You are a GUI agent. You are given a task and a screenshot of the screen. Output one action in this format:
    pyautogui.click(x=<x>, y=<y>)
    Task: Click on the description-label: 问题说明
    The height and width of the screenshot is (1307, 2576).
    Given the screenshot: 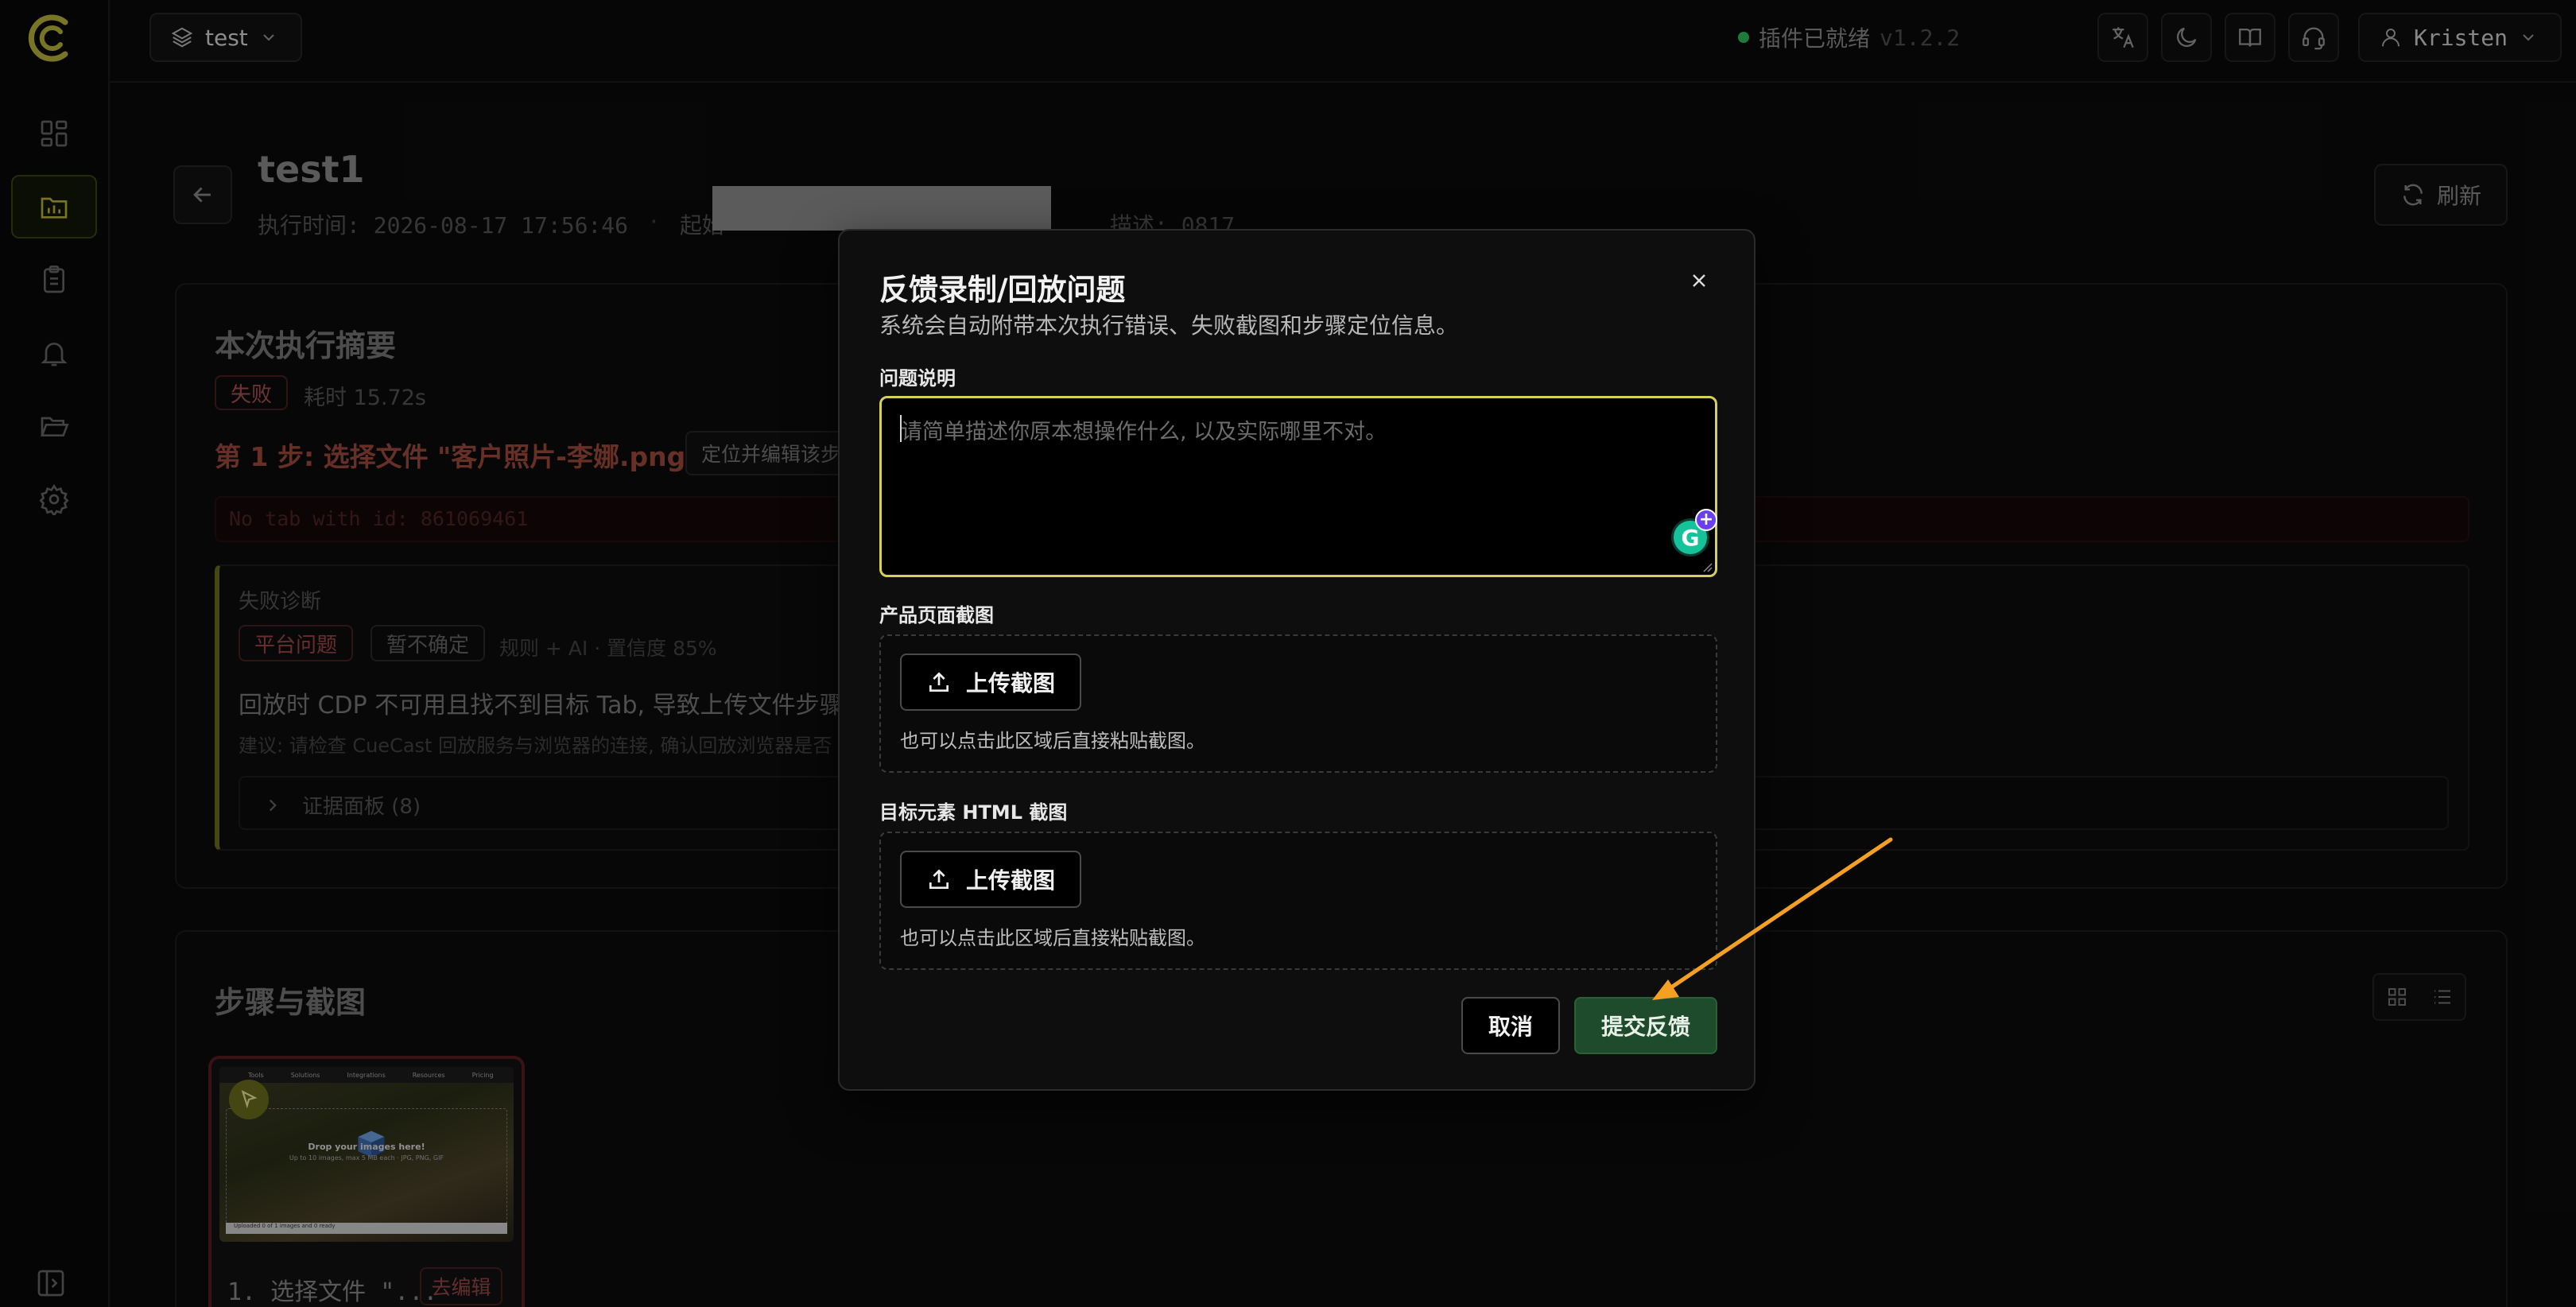 What is the action you would take?
    pyautogui.click(x=918, y=378)
    